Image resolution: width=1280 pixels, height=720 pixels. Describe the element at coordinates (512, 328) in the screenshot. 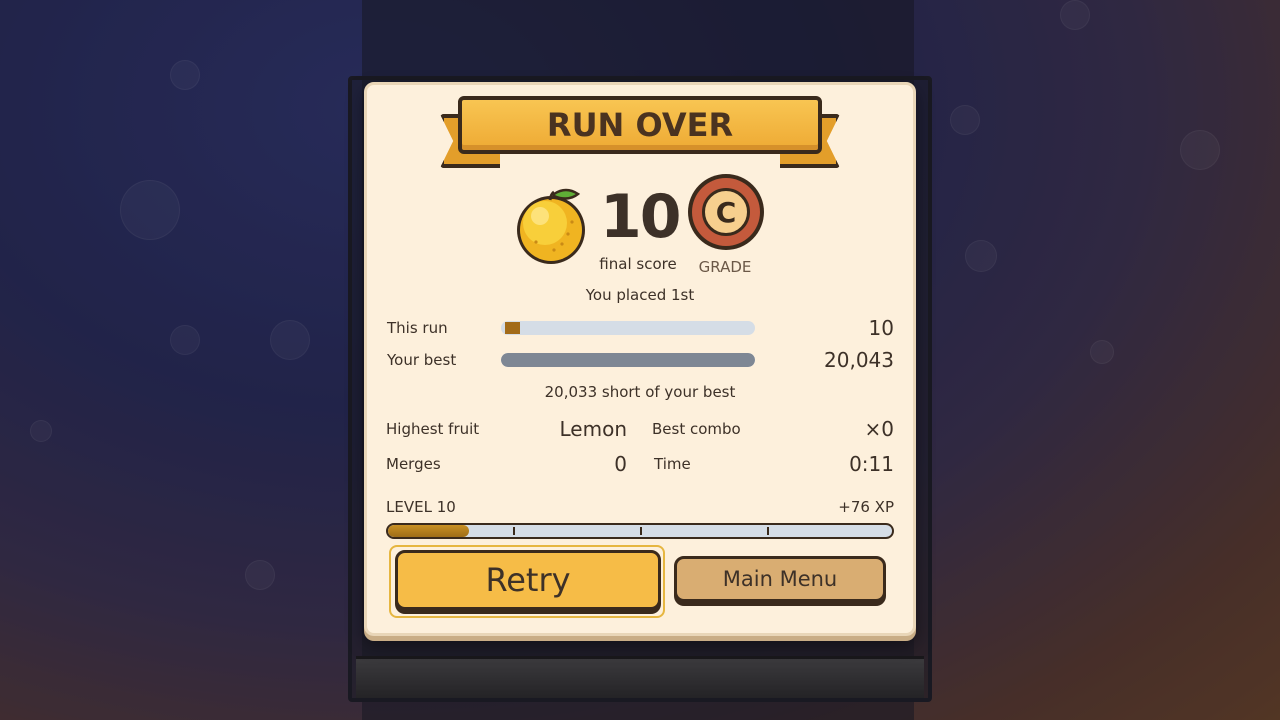

I see `this-run-bar-fill` at that location.